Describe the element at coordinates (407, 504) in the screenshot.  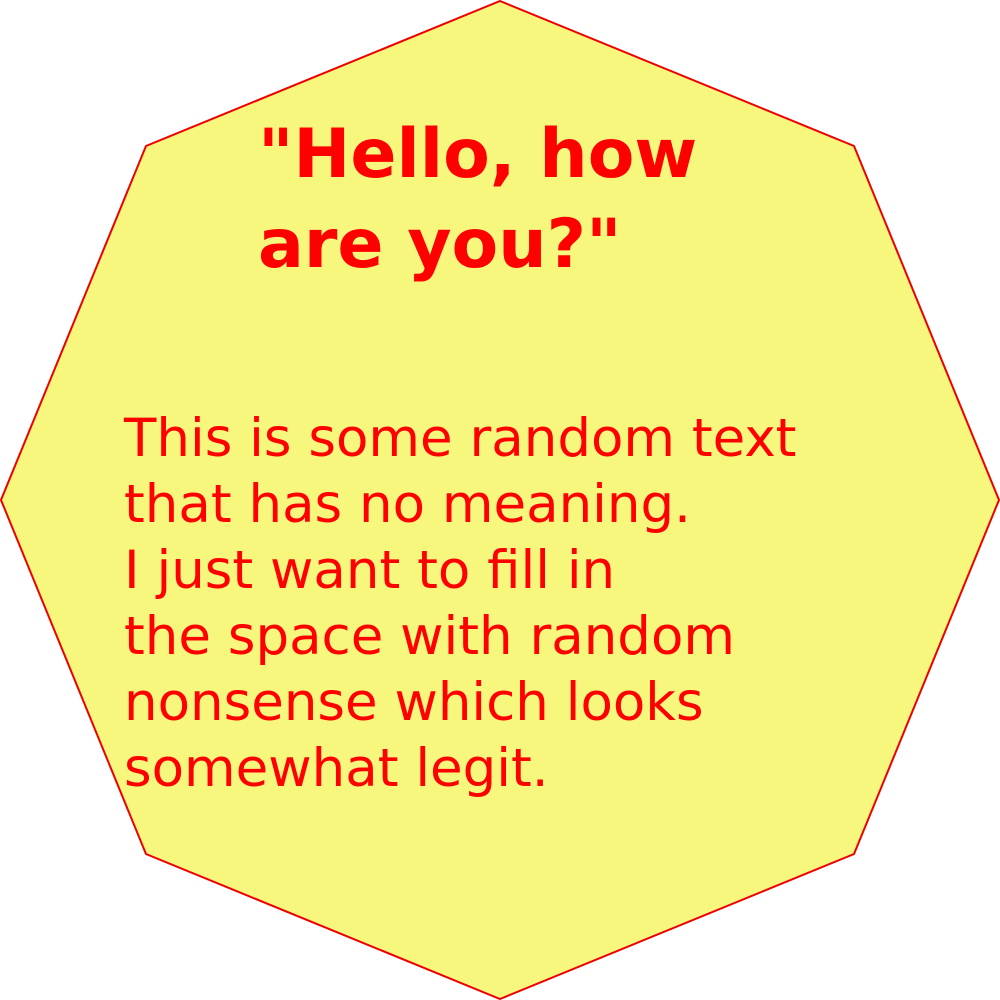
I see `body-line: that has no meaning.` at that location.